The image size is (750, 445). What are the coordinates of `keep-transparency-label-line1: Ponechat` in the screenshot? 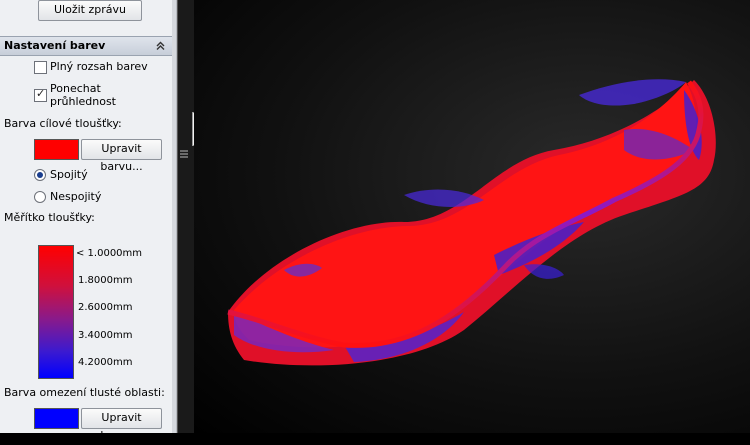 It's located at (75, 88).